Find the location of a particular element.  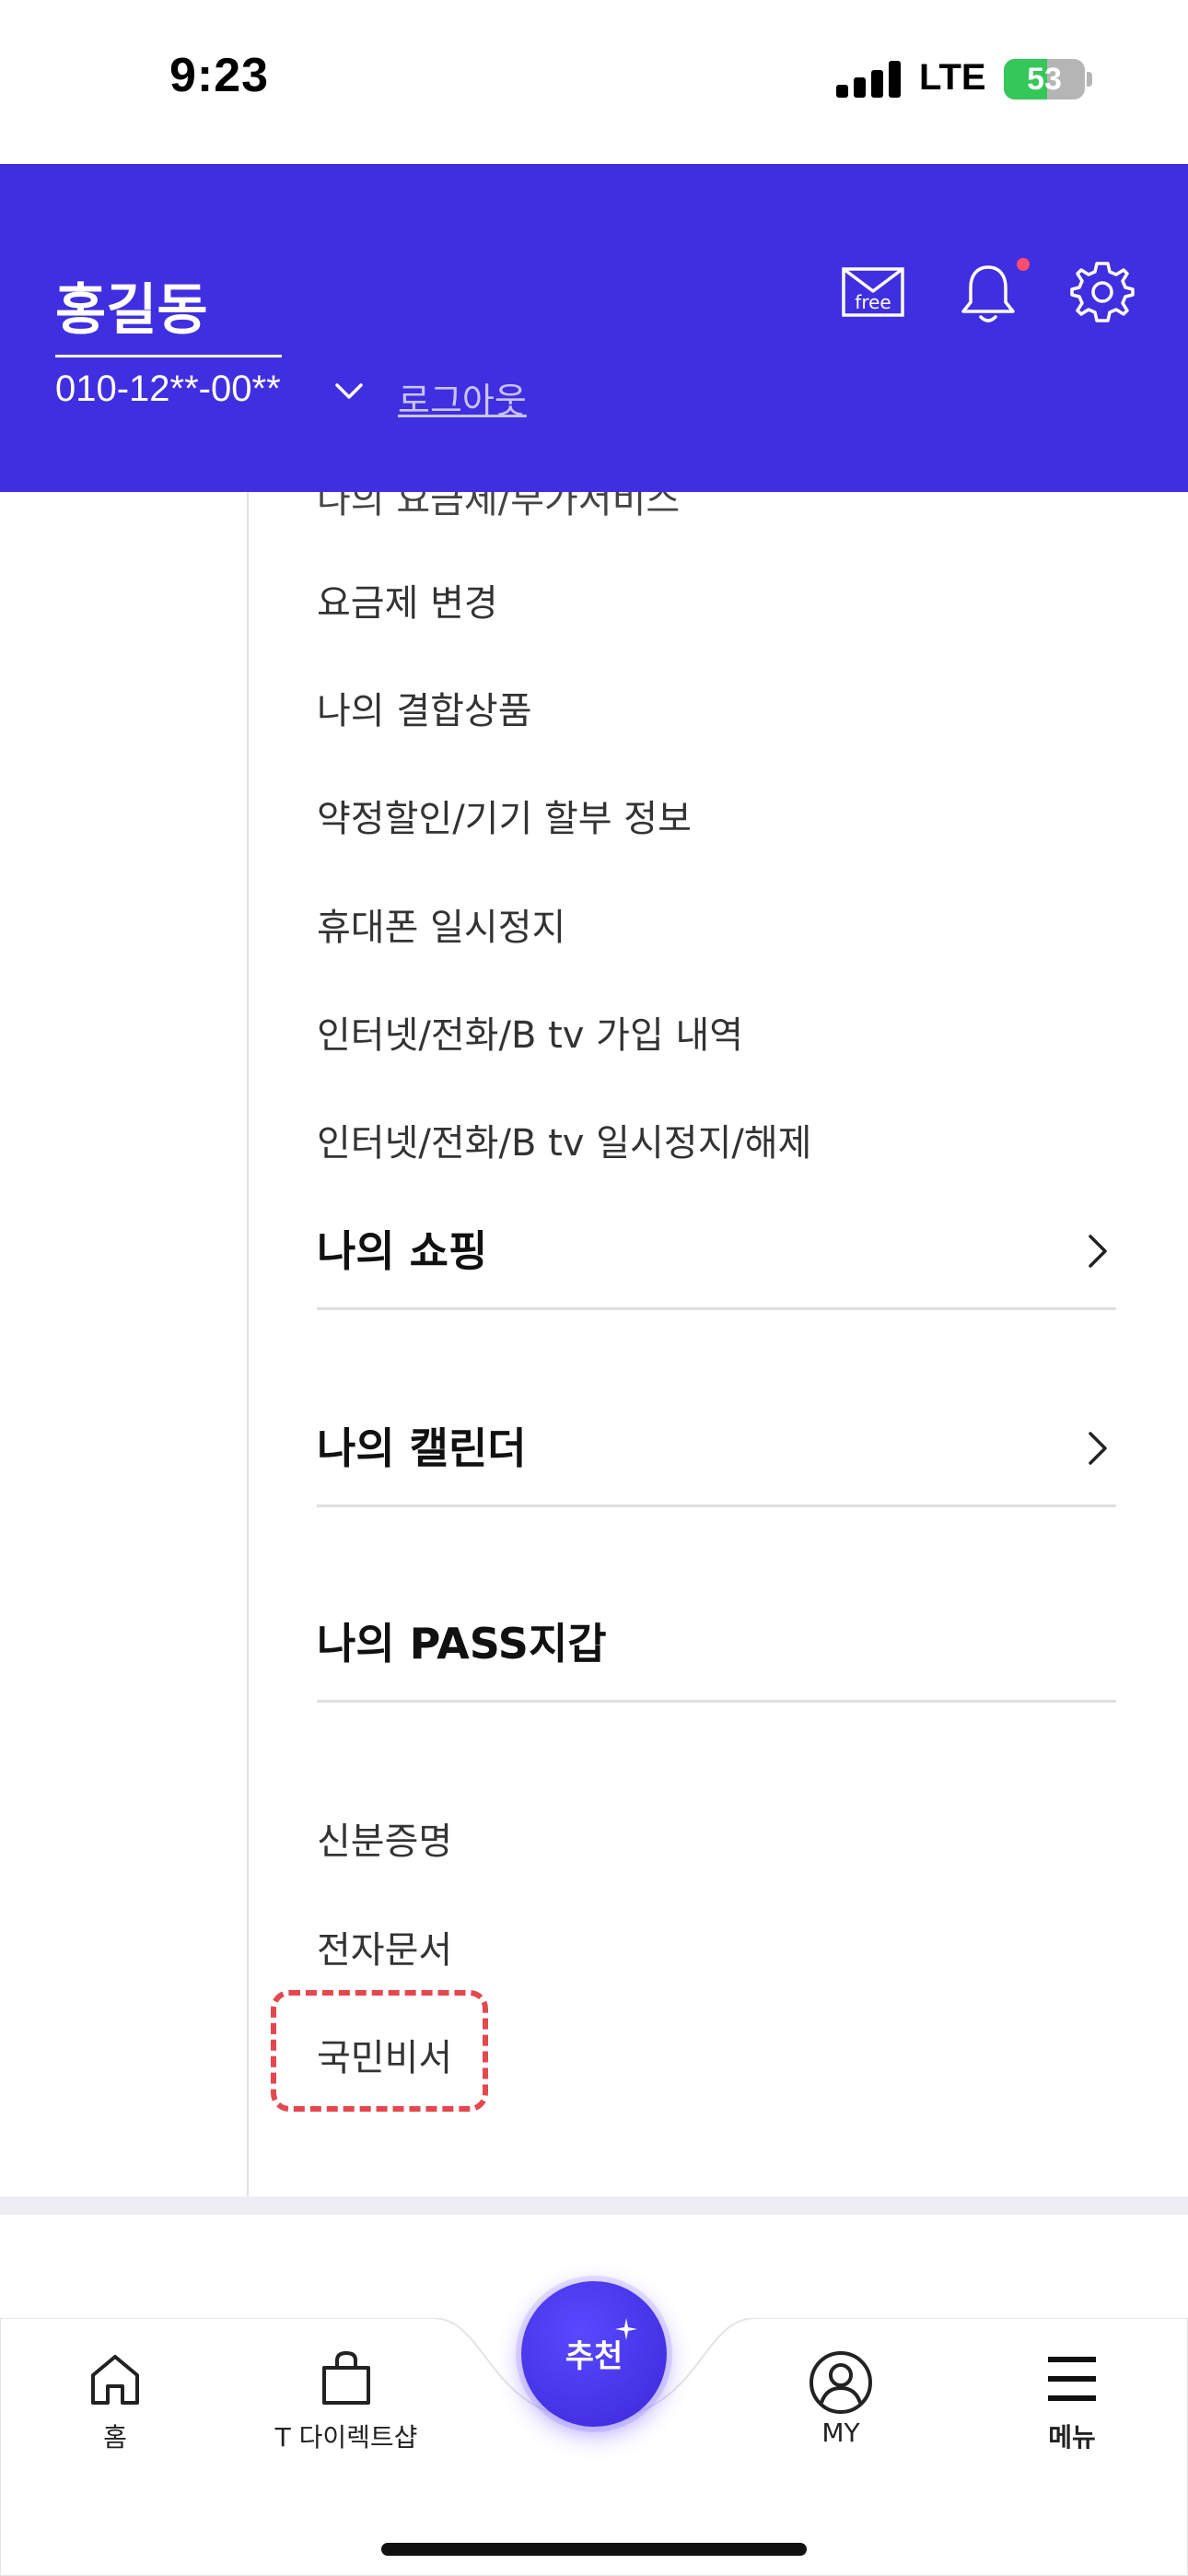

recommend-button: 추천 is located at coordinates (594, 2354).